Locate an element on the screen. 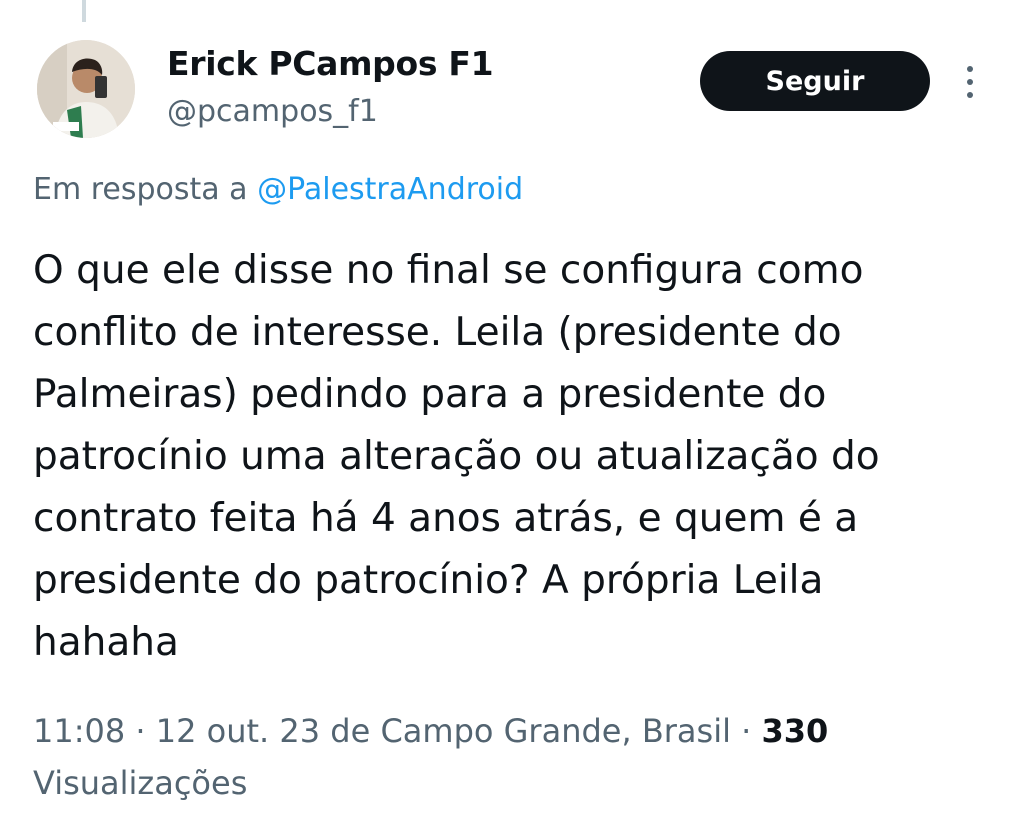  follow-button: Seguir is located at coordinates (815, 81).